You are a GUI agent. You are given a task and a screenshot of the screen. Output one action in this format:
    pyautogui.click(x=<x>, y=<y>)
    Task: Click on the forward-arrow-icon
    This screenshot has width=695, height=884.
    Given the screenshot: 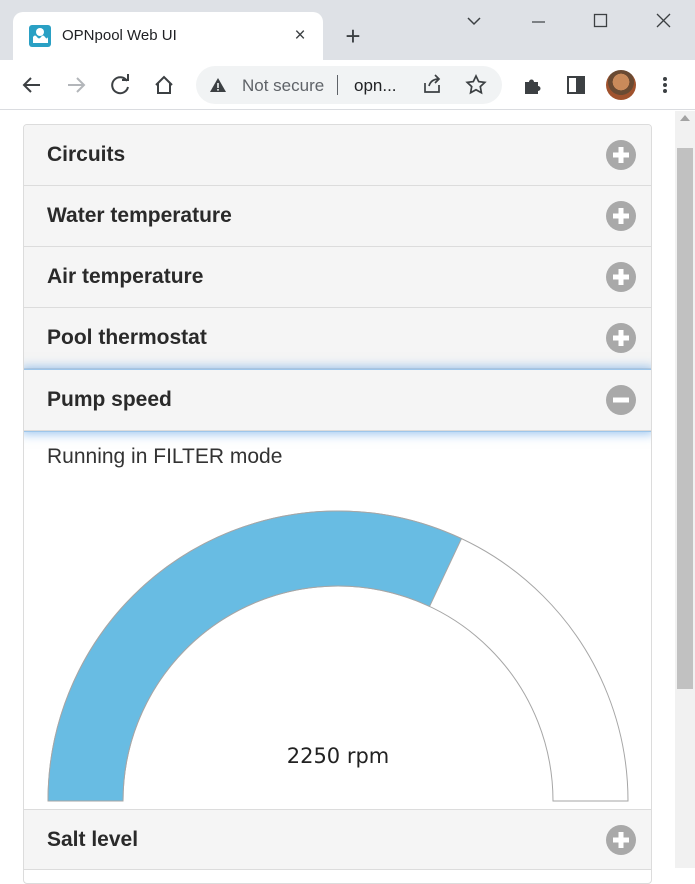 What is the action you would take?
    pyautogui.click(x=76, y=85)
    